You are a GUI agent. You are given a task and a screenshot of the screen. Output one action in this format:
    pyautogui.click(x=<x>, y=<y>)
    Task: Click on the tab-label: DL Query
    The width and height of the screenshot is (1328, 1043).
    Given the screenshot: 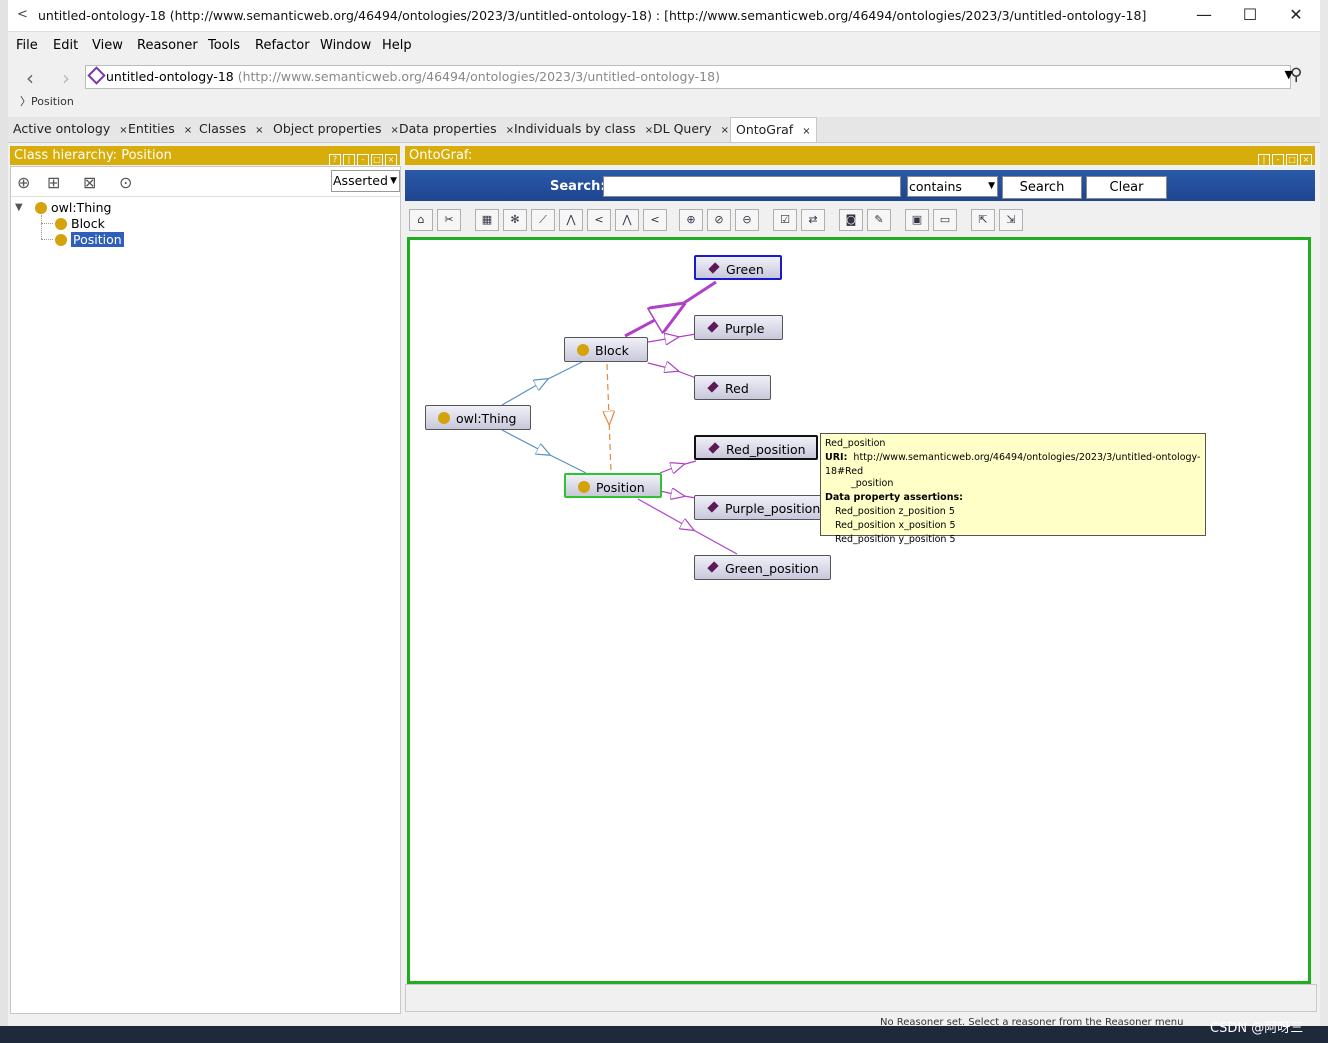 What is the action you would take?
    pyautogui.click(x=682, y=128)
    